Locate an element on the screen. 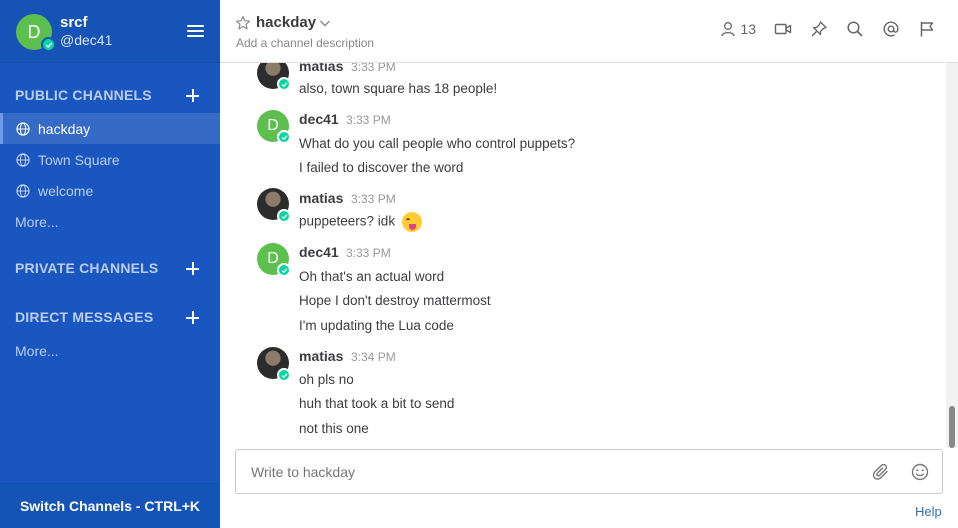  message-text: oh pls no is located at coordinates (326, 379).